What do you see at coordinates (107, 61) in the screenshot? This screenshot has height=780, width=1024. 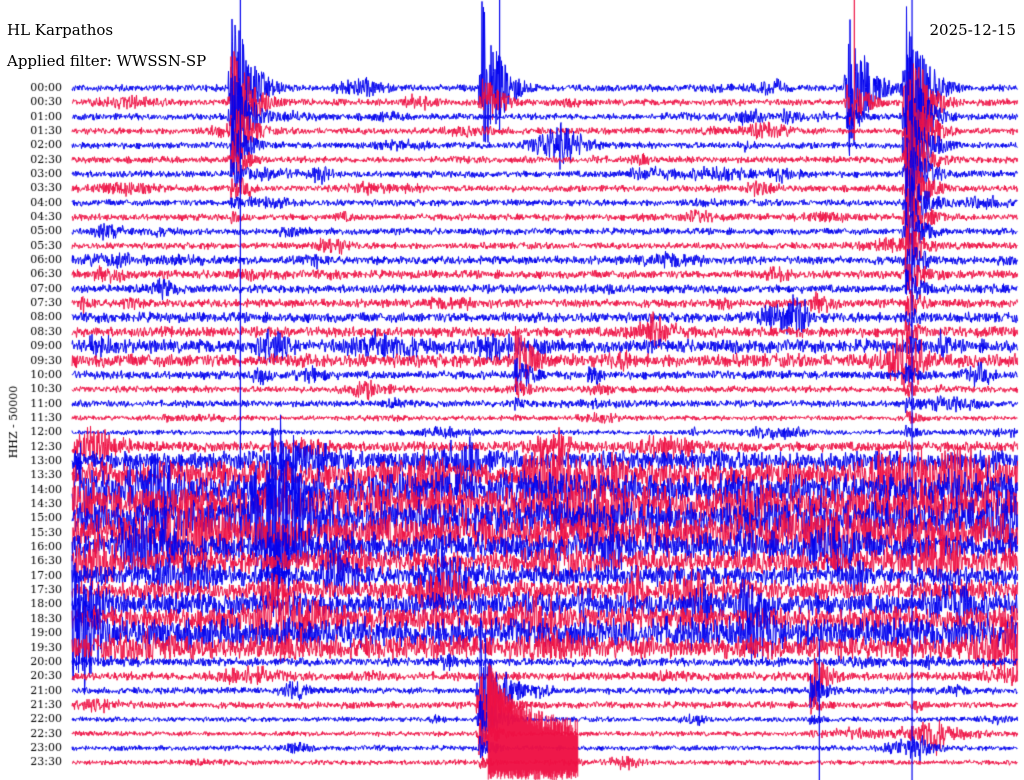 I see `filter-label: Applied filter: WWSSN-SP` at bounding box center [107, 61].